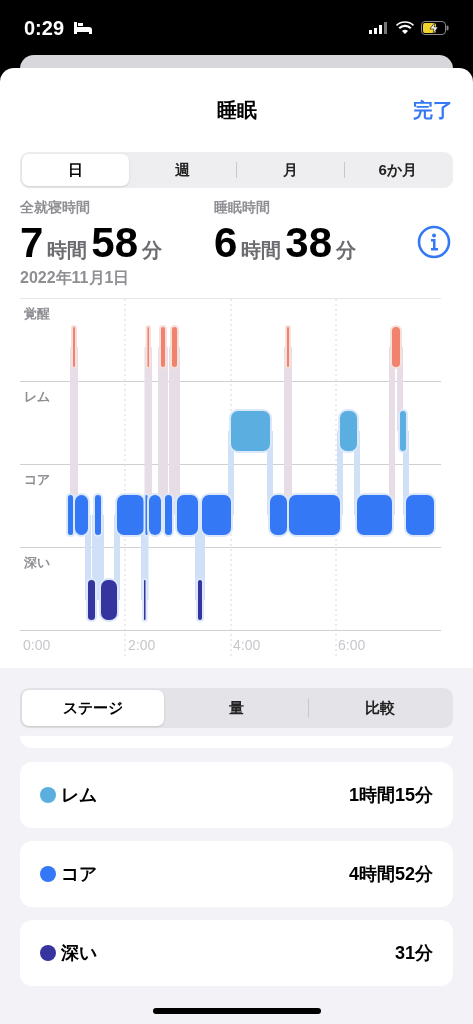 Image resolution: width=473 pixels, height=1024 pixels. I want to click on segment-tab: 6か月, so click(397, 170).